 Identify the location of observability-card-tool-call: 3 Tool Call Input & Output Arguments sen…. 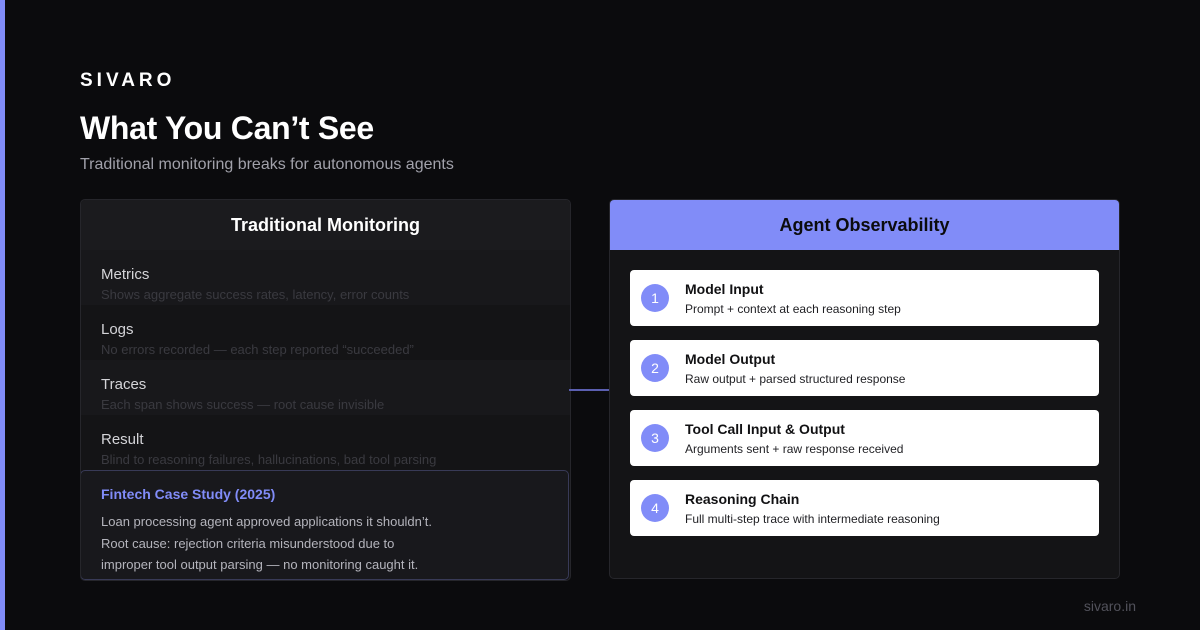
(864, 438).